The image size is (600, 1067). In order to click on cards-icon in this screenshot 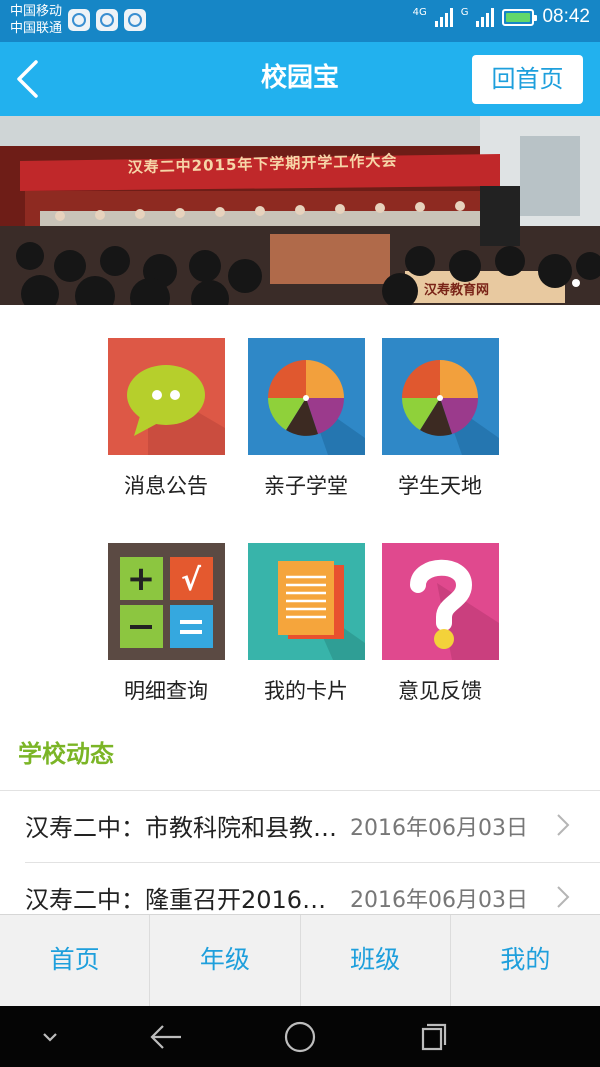, I will do `click(306, 601)`.